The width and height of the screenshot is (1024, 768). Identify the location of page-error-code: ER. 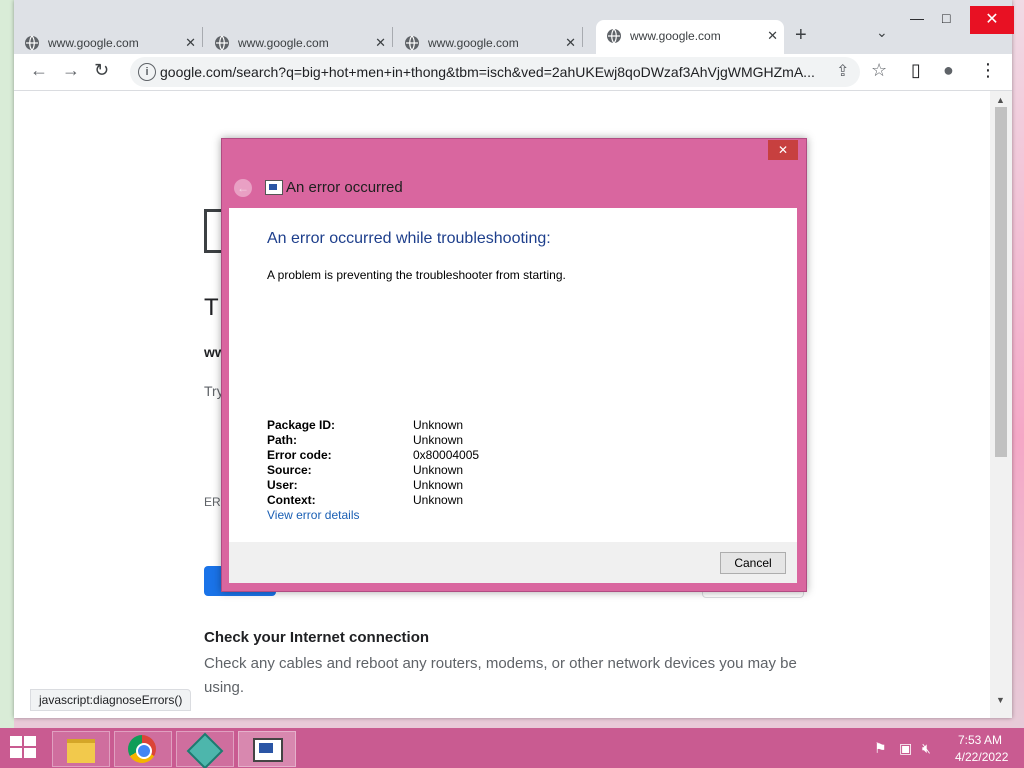
(212, 502).